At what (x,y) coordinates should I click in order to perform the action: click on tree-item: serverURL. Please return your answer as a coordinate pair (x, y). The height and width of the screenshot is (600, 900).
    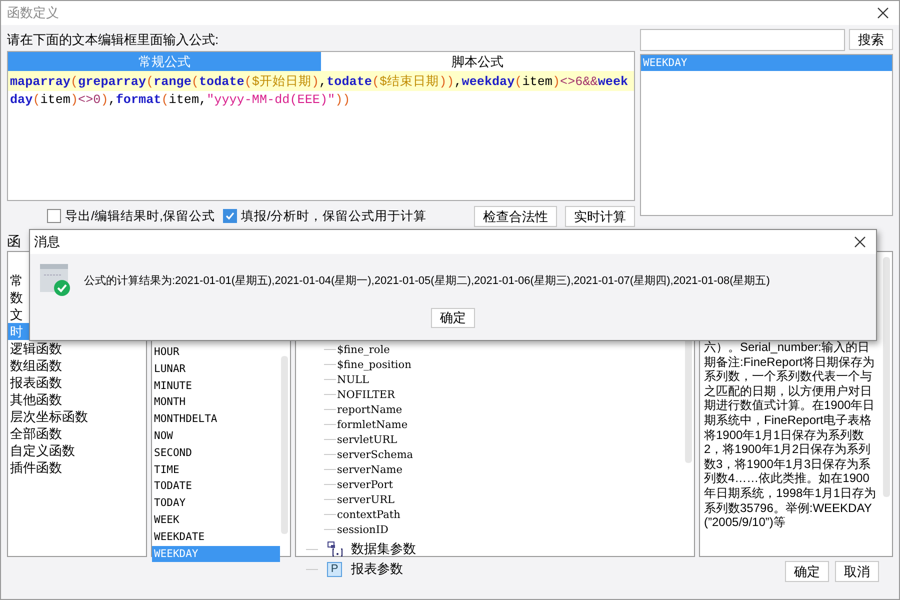
    Looking at the image, I should click on (366, 500).